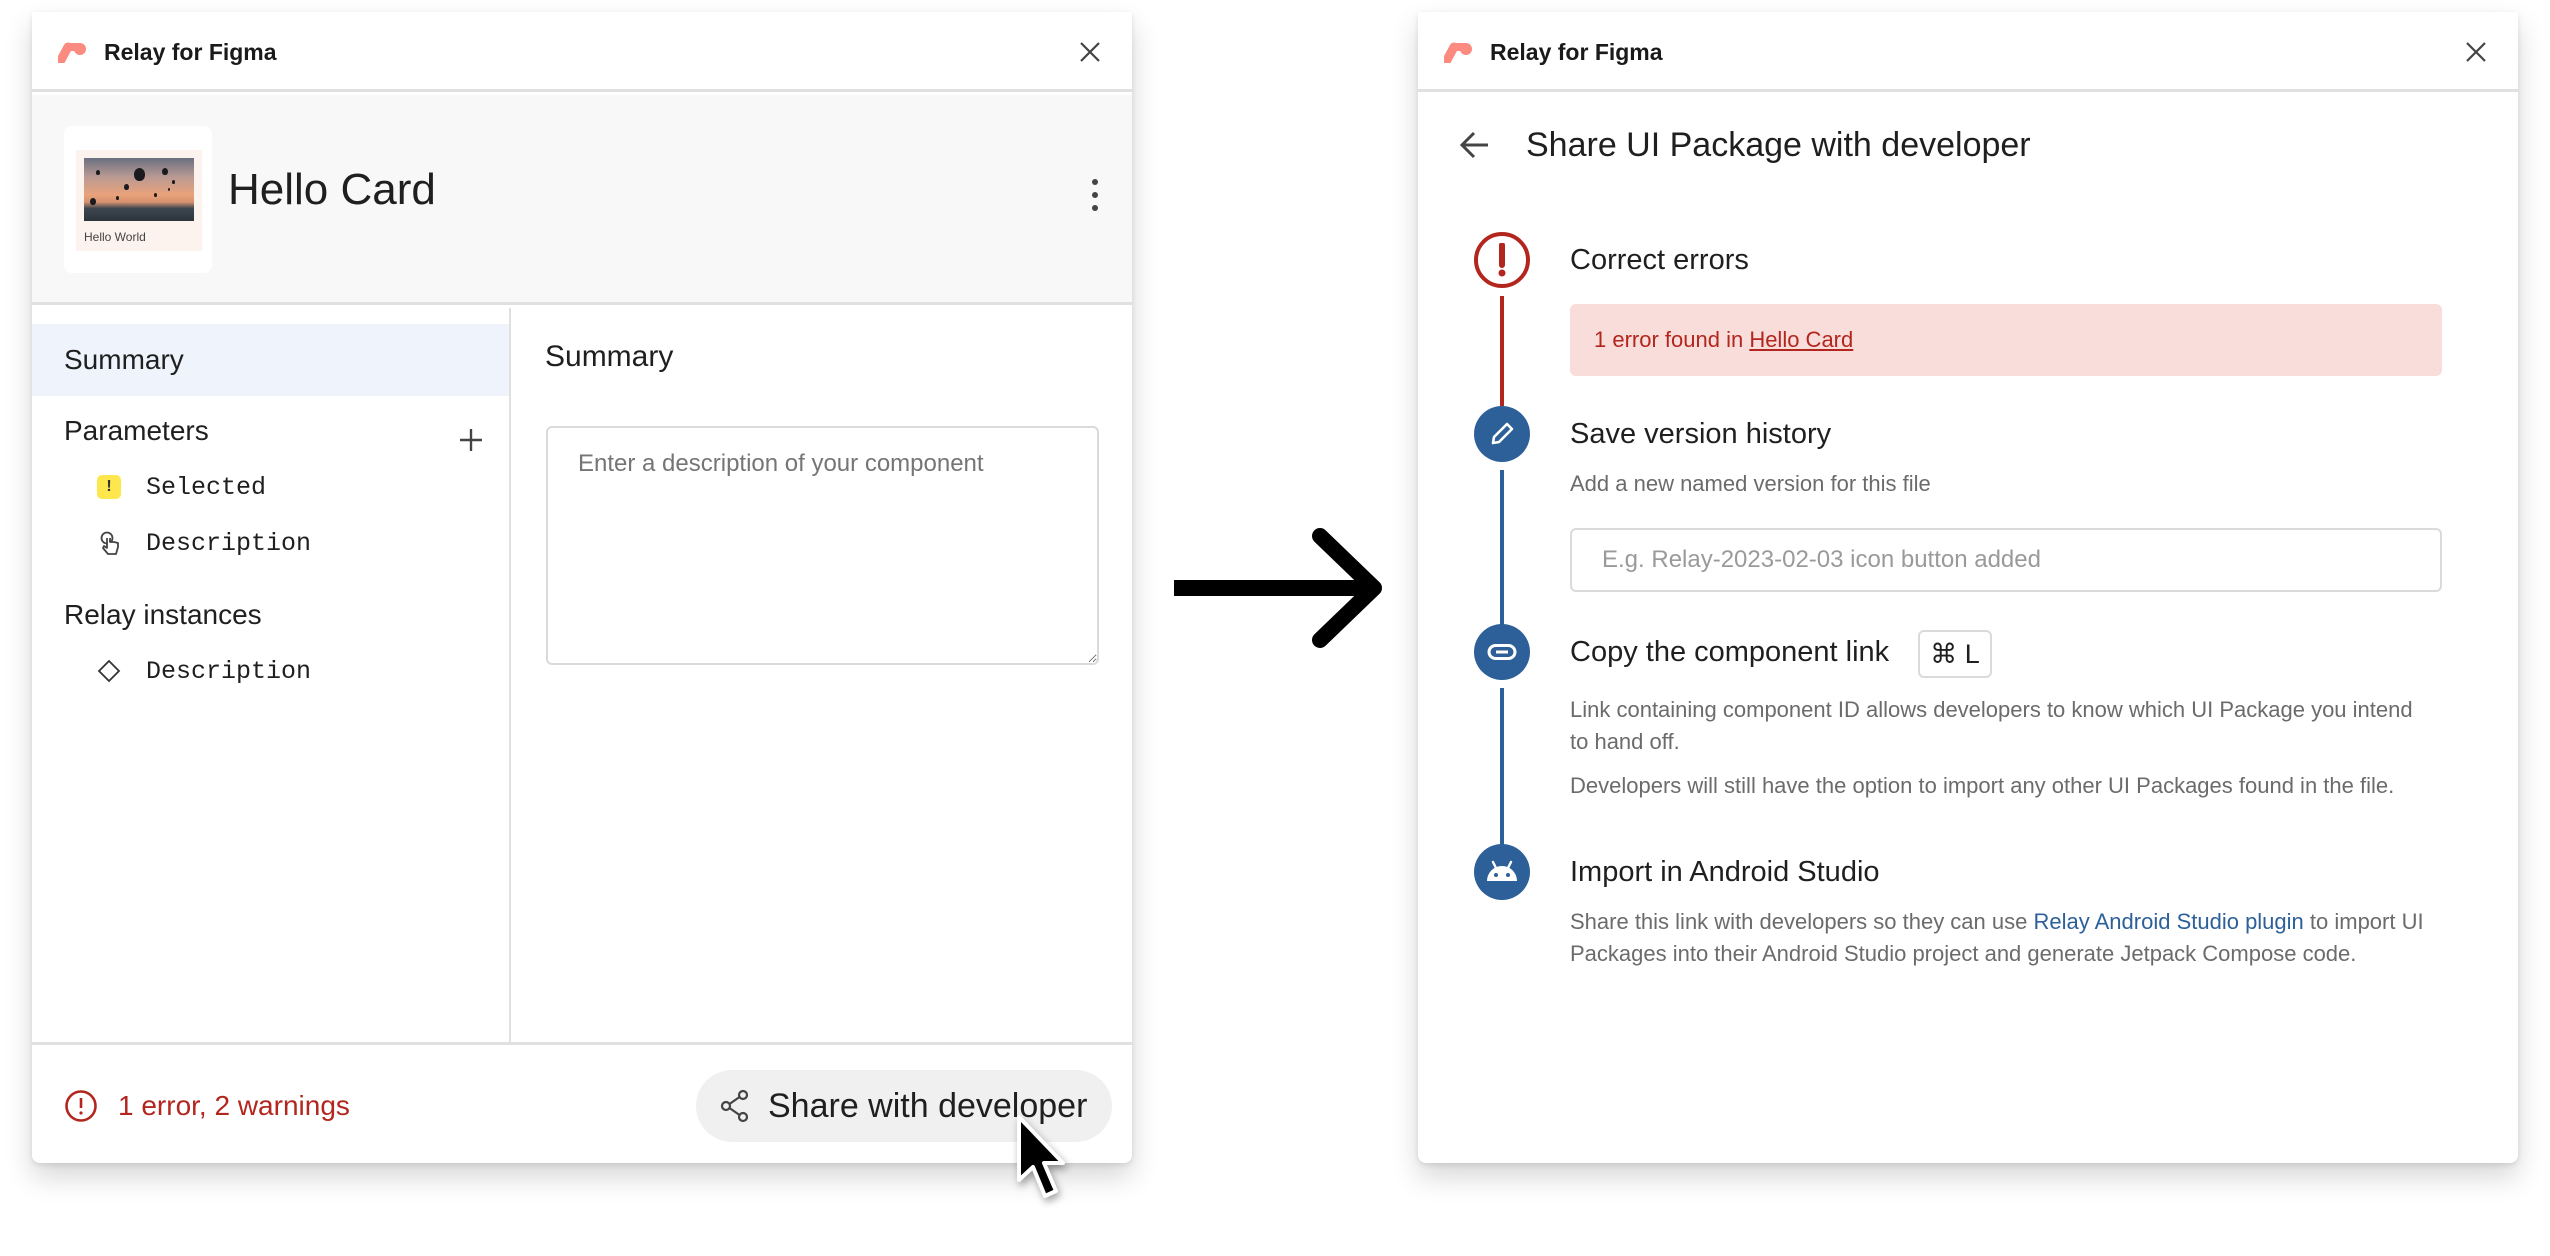 This screenshot has width=2550, height=1256. I want to click on component-thumbnail: Hello World, so click(138, 199).